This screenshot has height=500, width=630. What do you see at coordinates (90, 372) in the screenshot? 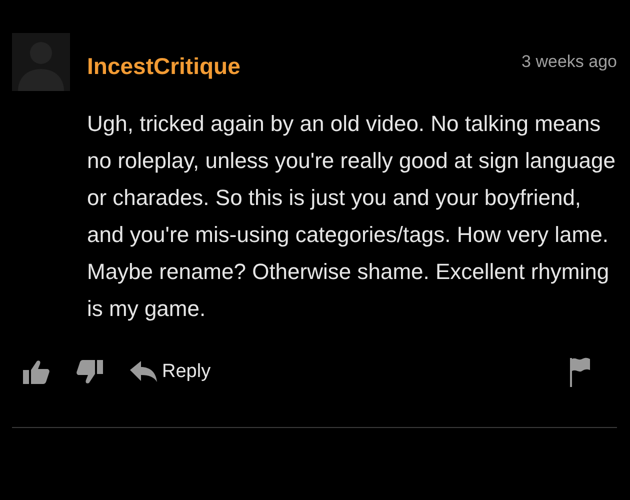
I see `thumbs-down-icon` at bounding box center [90, 372].